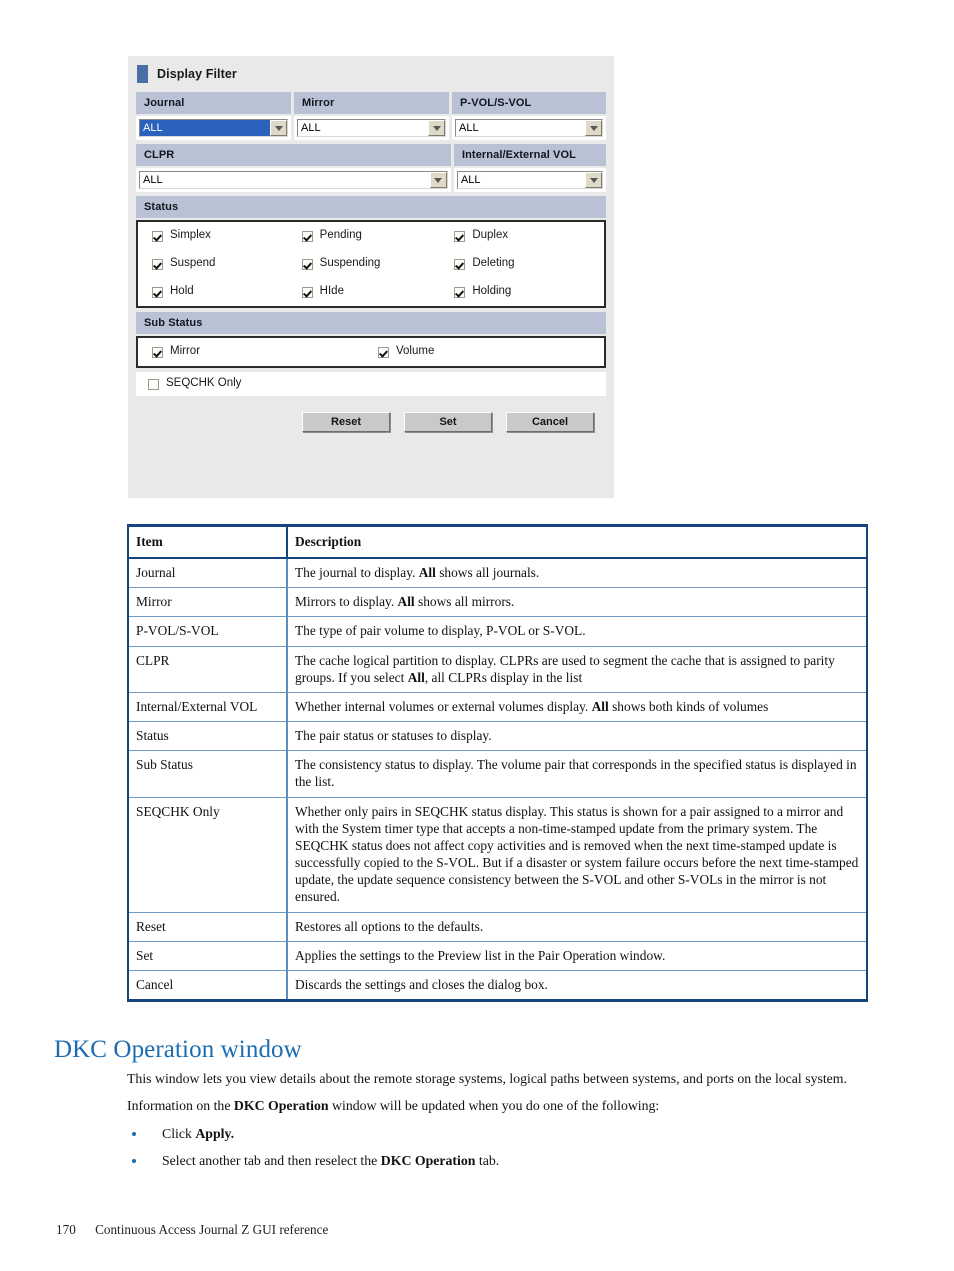  What do you see at coordinates (493, 263) in the screenshot?
I see `checkbox-label: Deleting` at bounding box center [493, 263].